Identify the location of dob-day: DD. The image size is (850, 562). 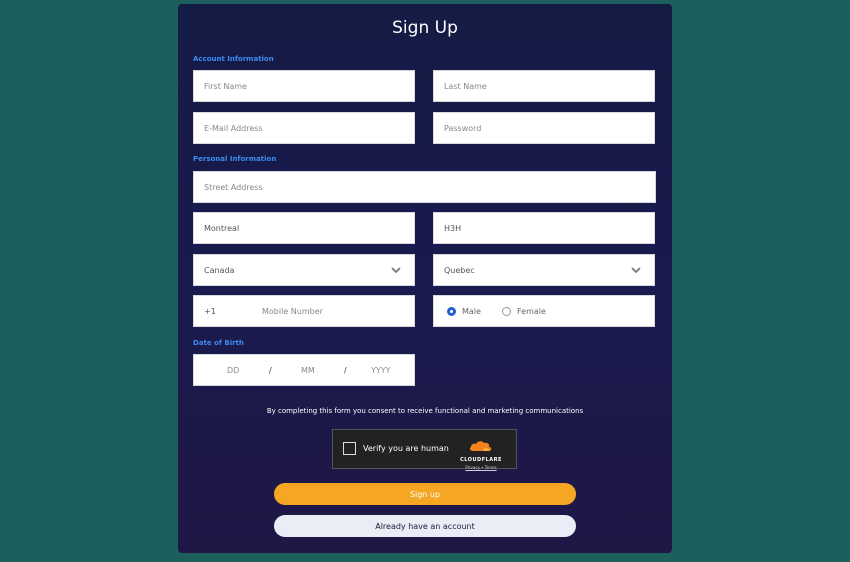
(233, 370).